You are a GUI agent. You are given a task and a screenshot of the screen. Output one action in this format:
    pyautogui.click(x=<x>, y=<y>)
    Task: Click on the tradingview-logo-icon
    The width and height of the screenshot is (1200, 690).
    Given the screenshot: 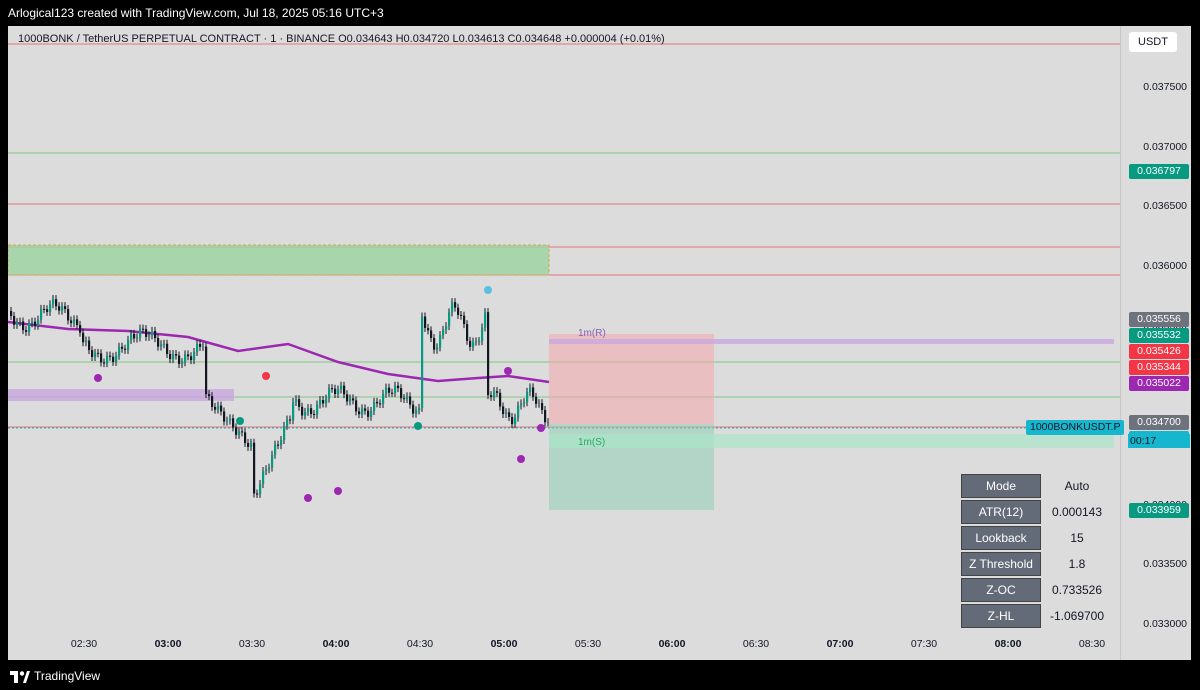 What is the action you would take?
    pyautogui.click(x=20, y=676)
    